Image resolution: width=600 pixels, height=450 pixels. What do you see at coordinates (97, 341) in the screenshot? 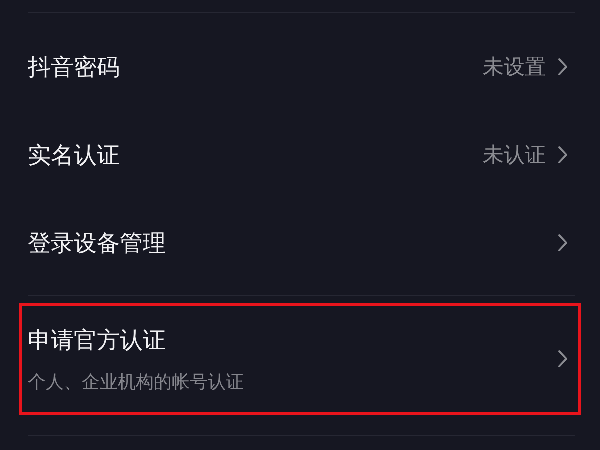
I see `item-title: 申请官方认证` at bounding box center [97, 341].